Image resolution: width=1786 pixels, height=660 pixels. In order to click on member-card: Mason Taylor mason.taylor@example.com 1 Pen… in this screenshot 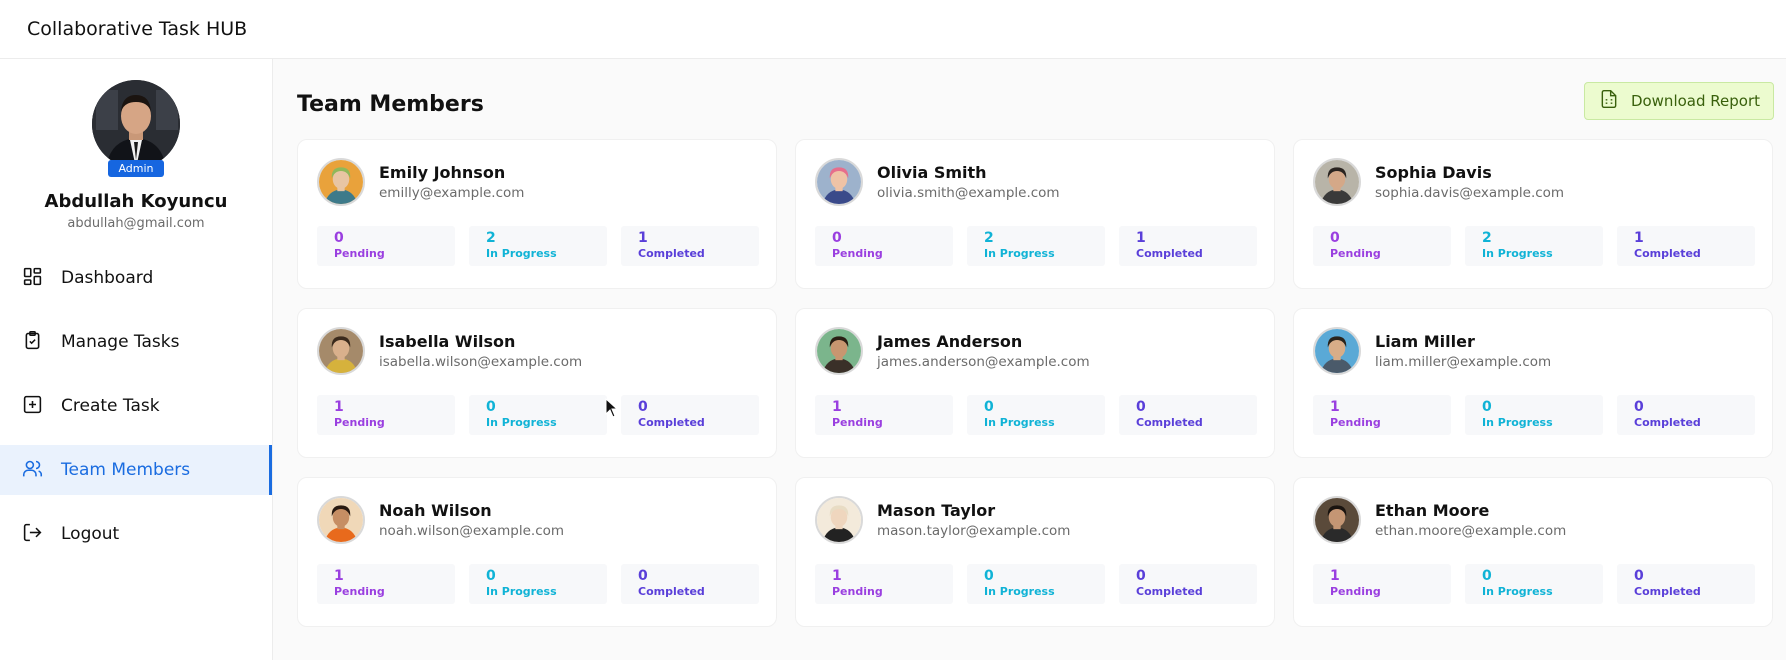, I will do `click(1035, 552)`.